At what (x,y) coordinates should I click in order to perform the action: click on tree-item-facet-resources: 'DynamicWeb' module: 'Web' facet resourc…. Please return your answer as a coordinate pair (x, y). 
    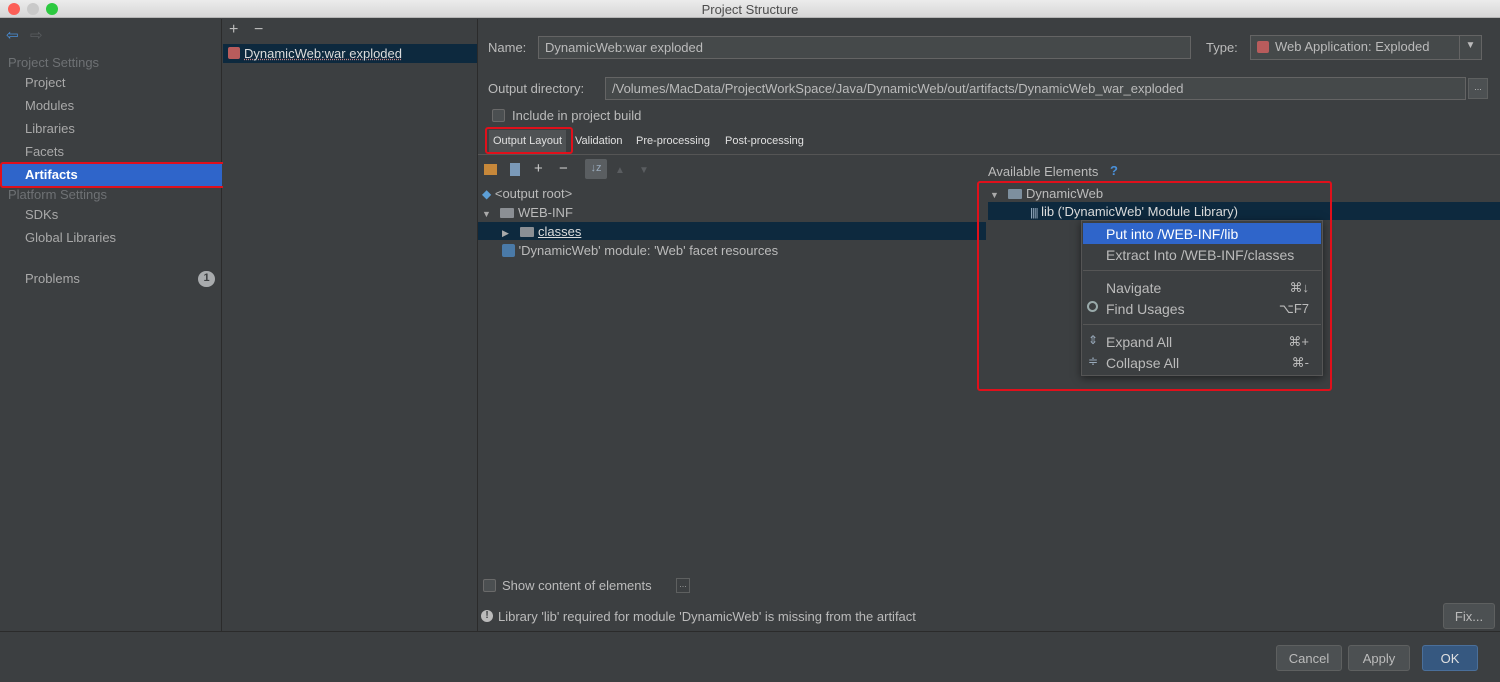
    Looking at the image, I should click on (640, 250).